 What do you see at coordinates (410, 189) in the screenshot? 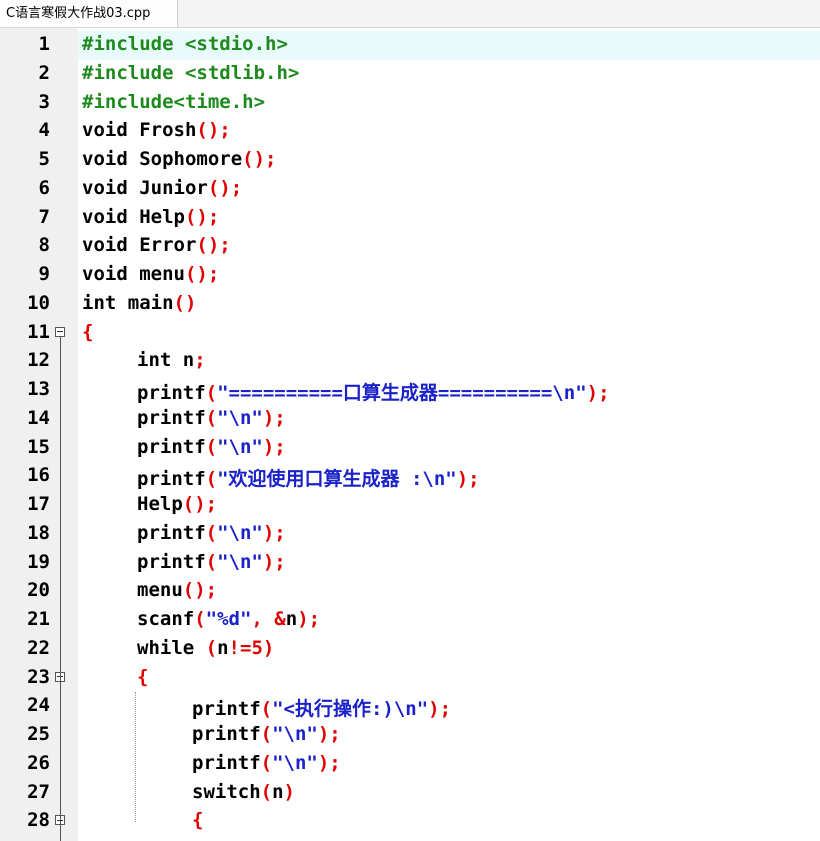
I see `code-line: 6 void Junior();` at bounding box center [410, 189].